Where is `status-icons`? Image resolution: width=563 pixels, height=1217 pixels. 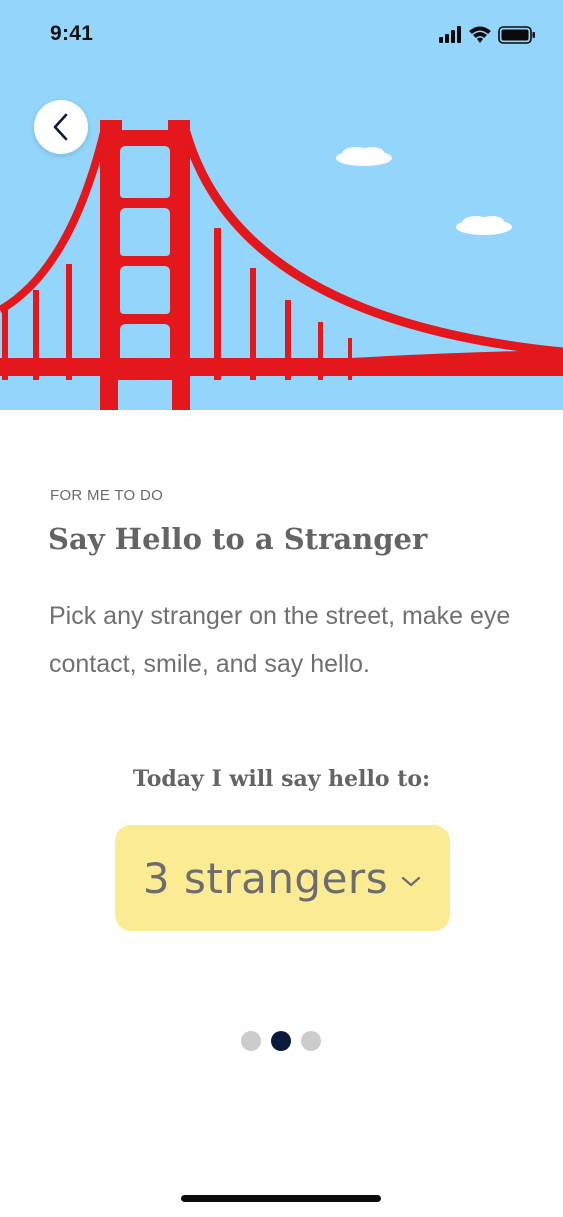
status-icons is located at coordinates (489, 35).